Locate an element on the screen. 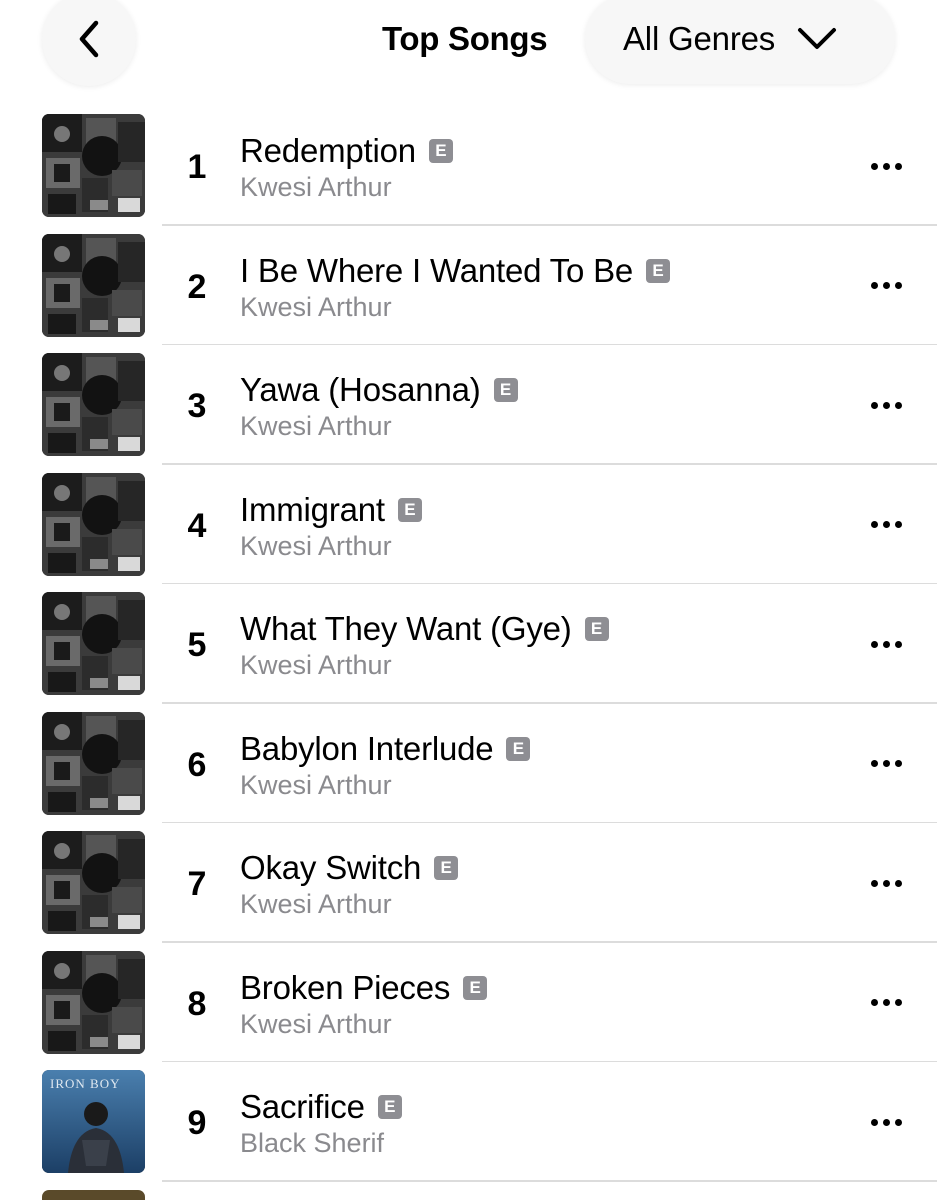 This screenshot has height=1200, width=937. song-rank: 7 is located at coordinates (197, 884).